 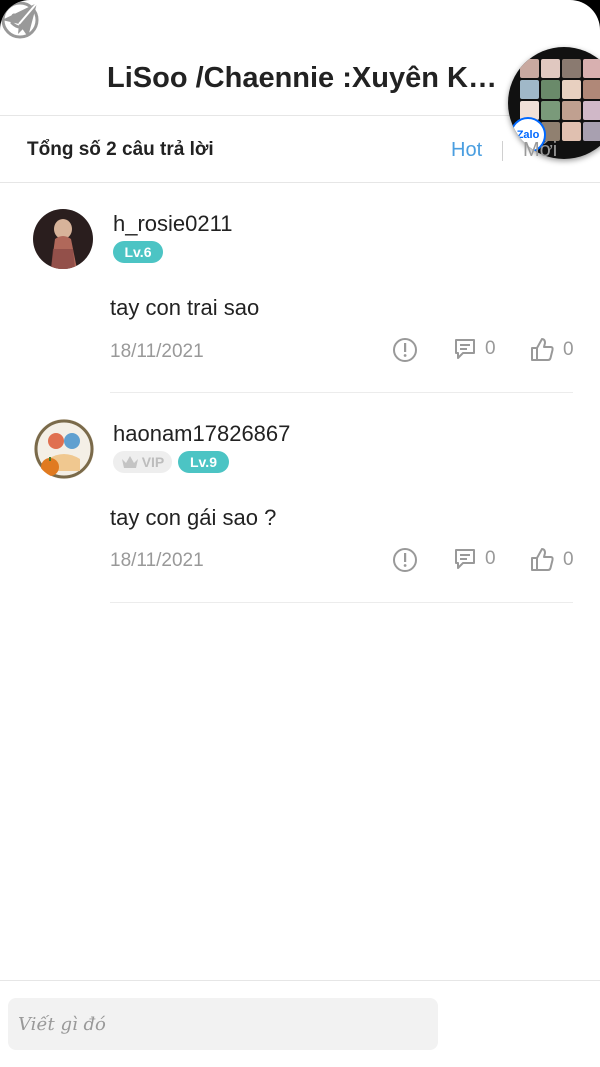 What do you see at coordinates (223, 1024) in the screenshot?
I see `comment-input` at bounding box center [223, 1024].